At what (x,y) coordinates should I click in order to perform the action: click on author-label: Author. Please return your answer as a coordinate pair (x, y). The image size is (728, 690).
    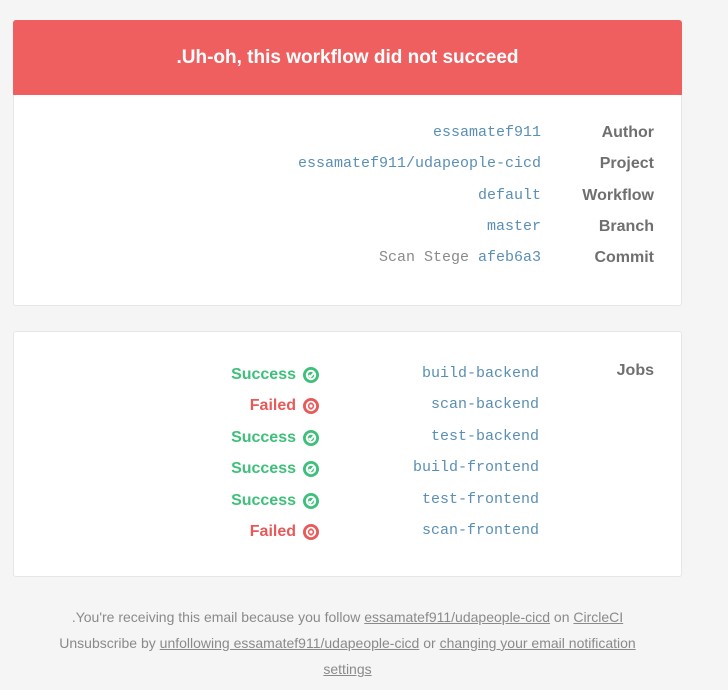
    Looking at the image, I should click on (627, 132).